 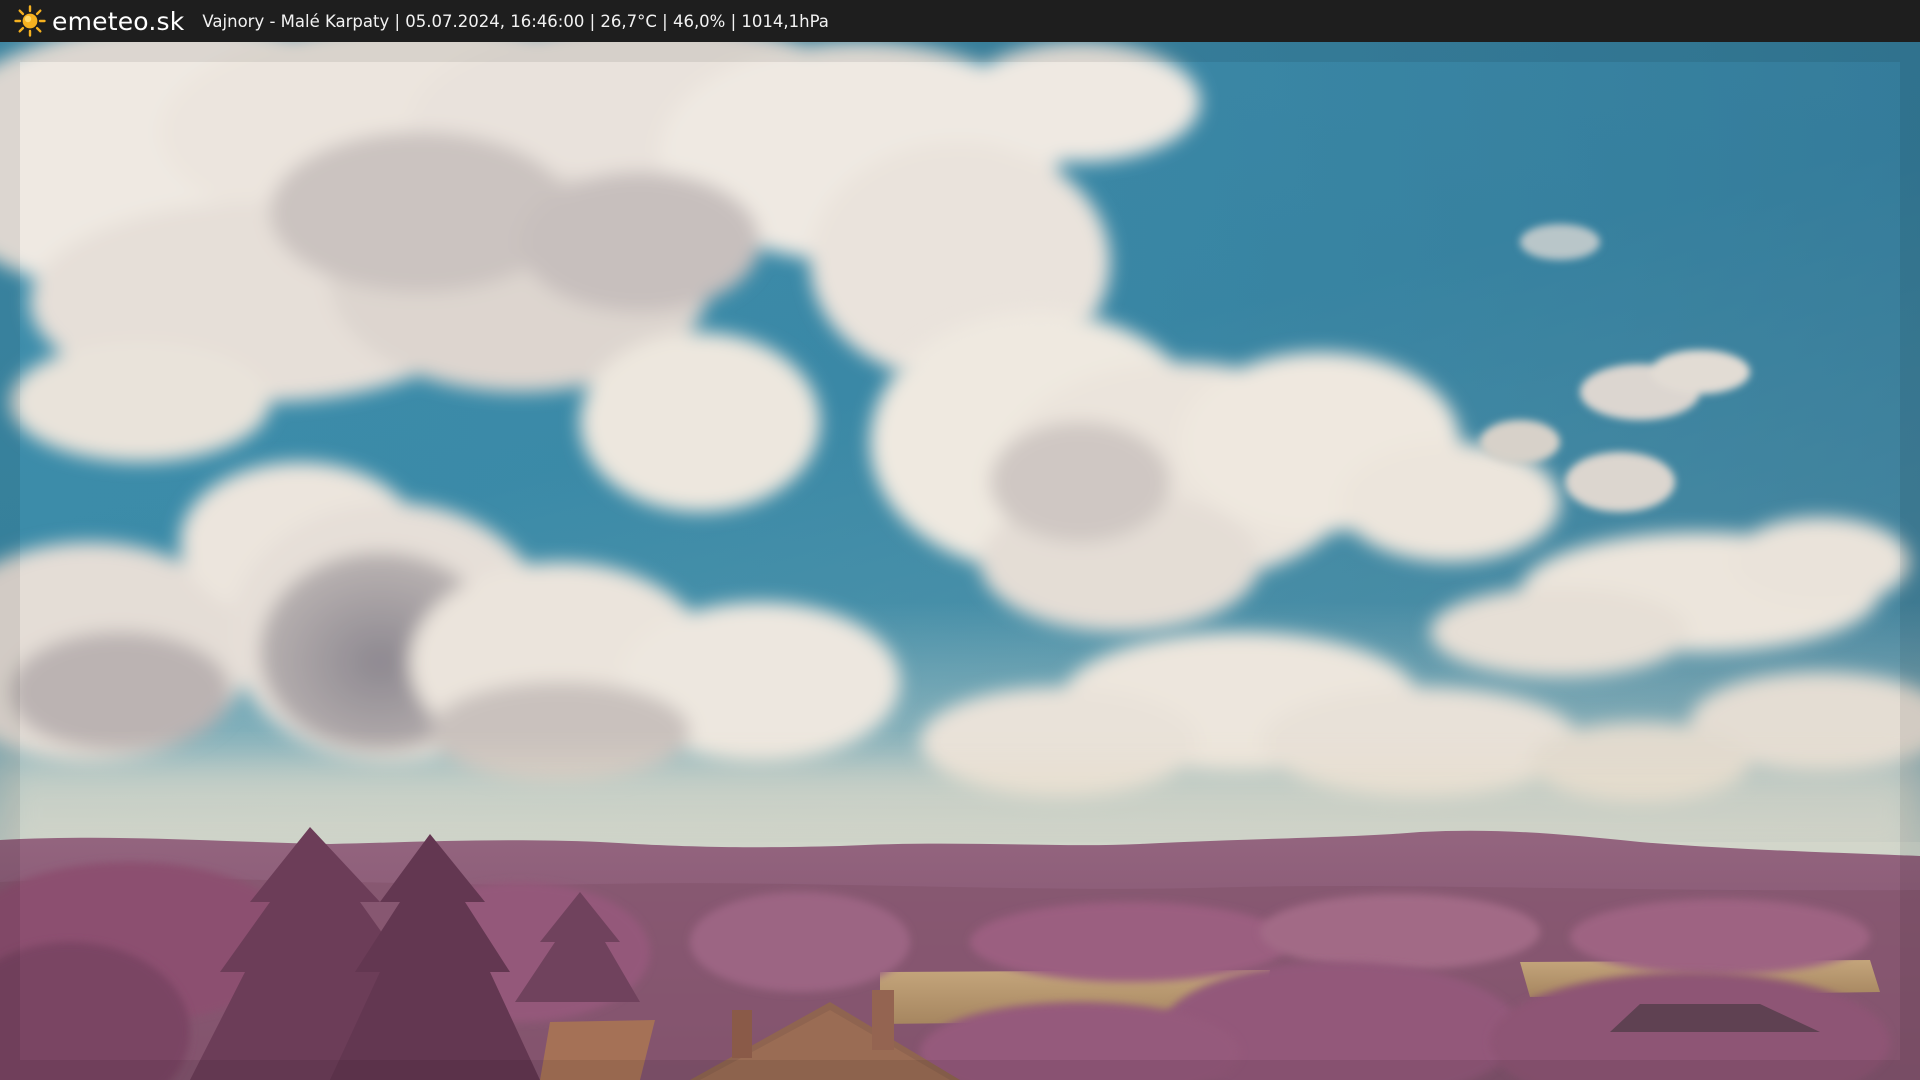 I want to click on sun-icon, so click(x=30, y=21).